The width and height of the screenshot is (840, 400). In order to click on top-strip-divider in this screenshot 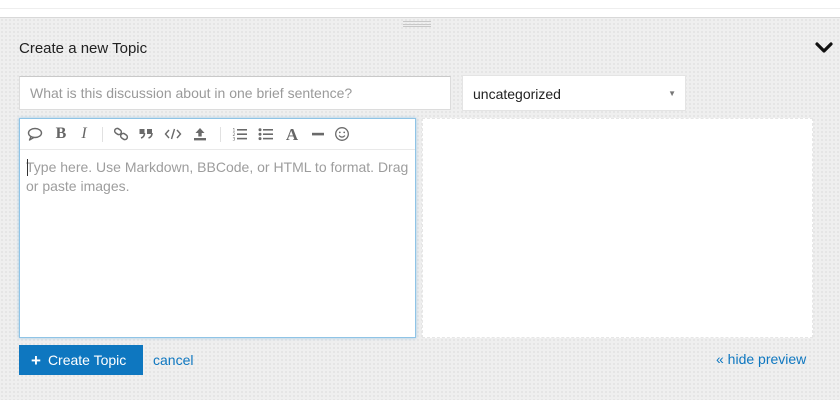, I will do `click(420, 8)`.